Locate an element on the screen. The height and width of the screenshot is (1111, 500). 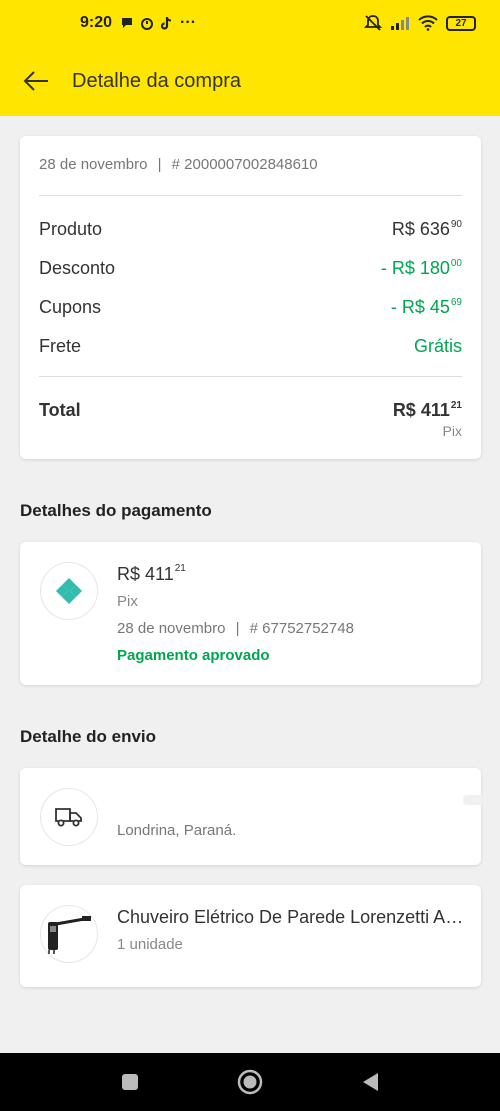
wifi-icon is located at coordinates (428, 23).